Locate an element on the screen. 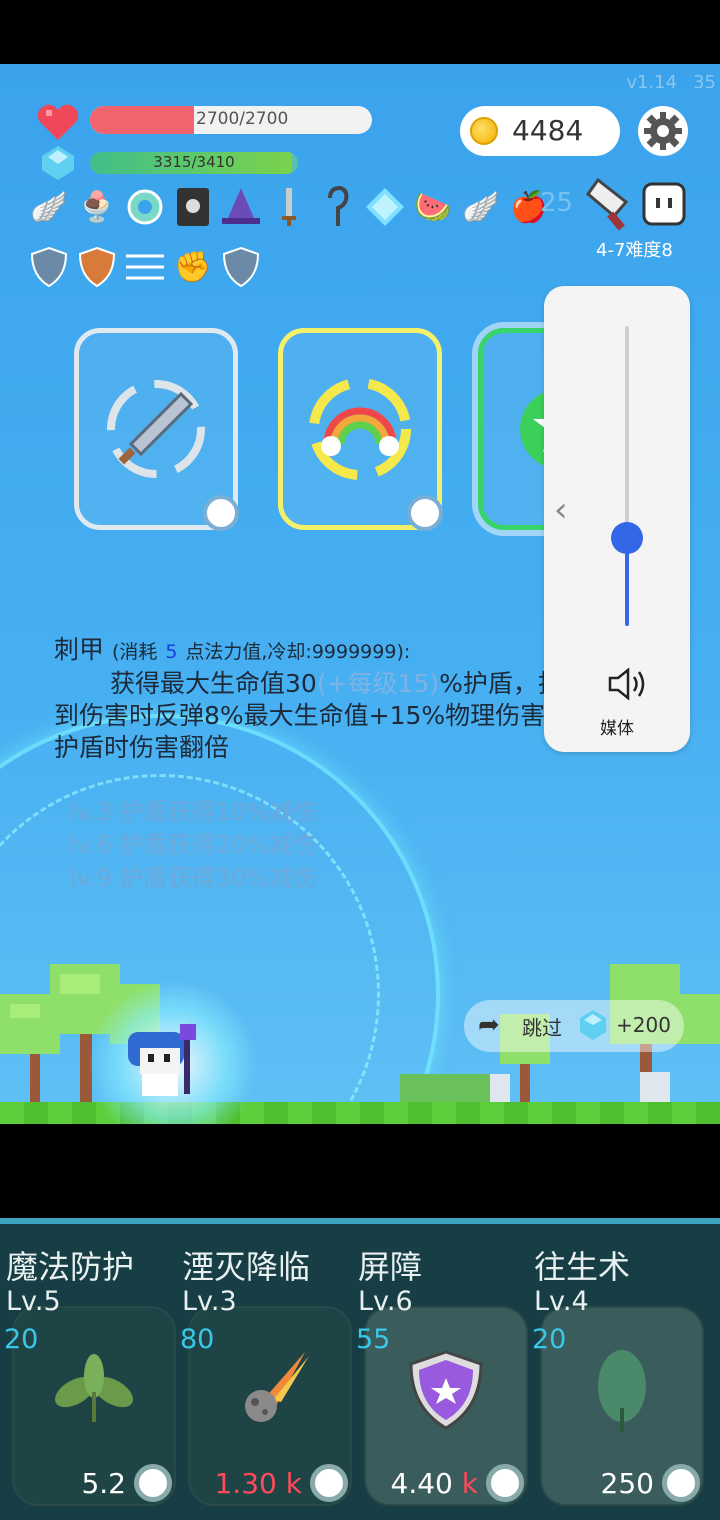 Image resolution: width=720 pixels, height=1520 pixels. ice-cream-icon: 🍨 is located at coordinates (97, 207).